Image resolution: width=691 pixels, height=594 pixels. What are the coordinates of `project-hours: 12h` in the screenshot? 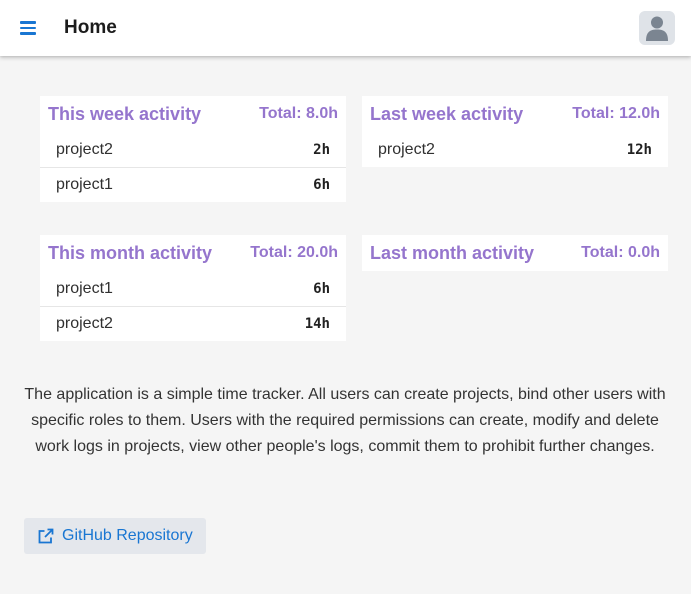 It's located at (639, 149).